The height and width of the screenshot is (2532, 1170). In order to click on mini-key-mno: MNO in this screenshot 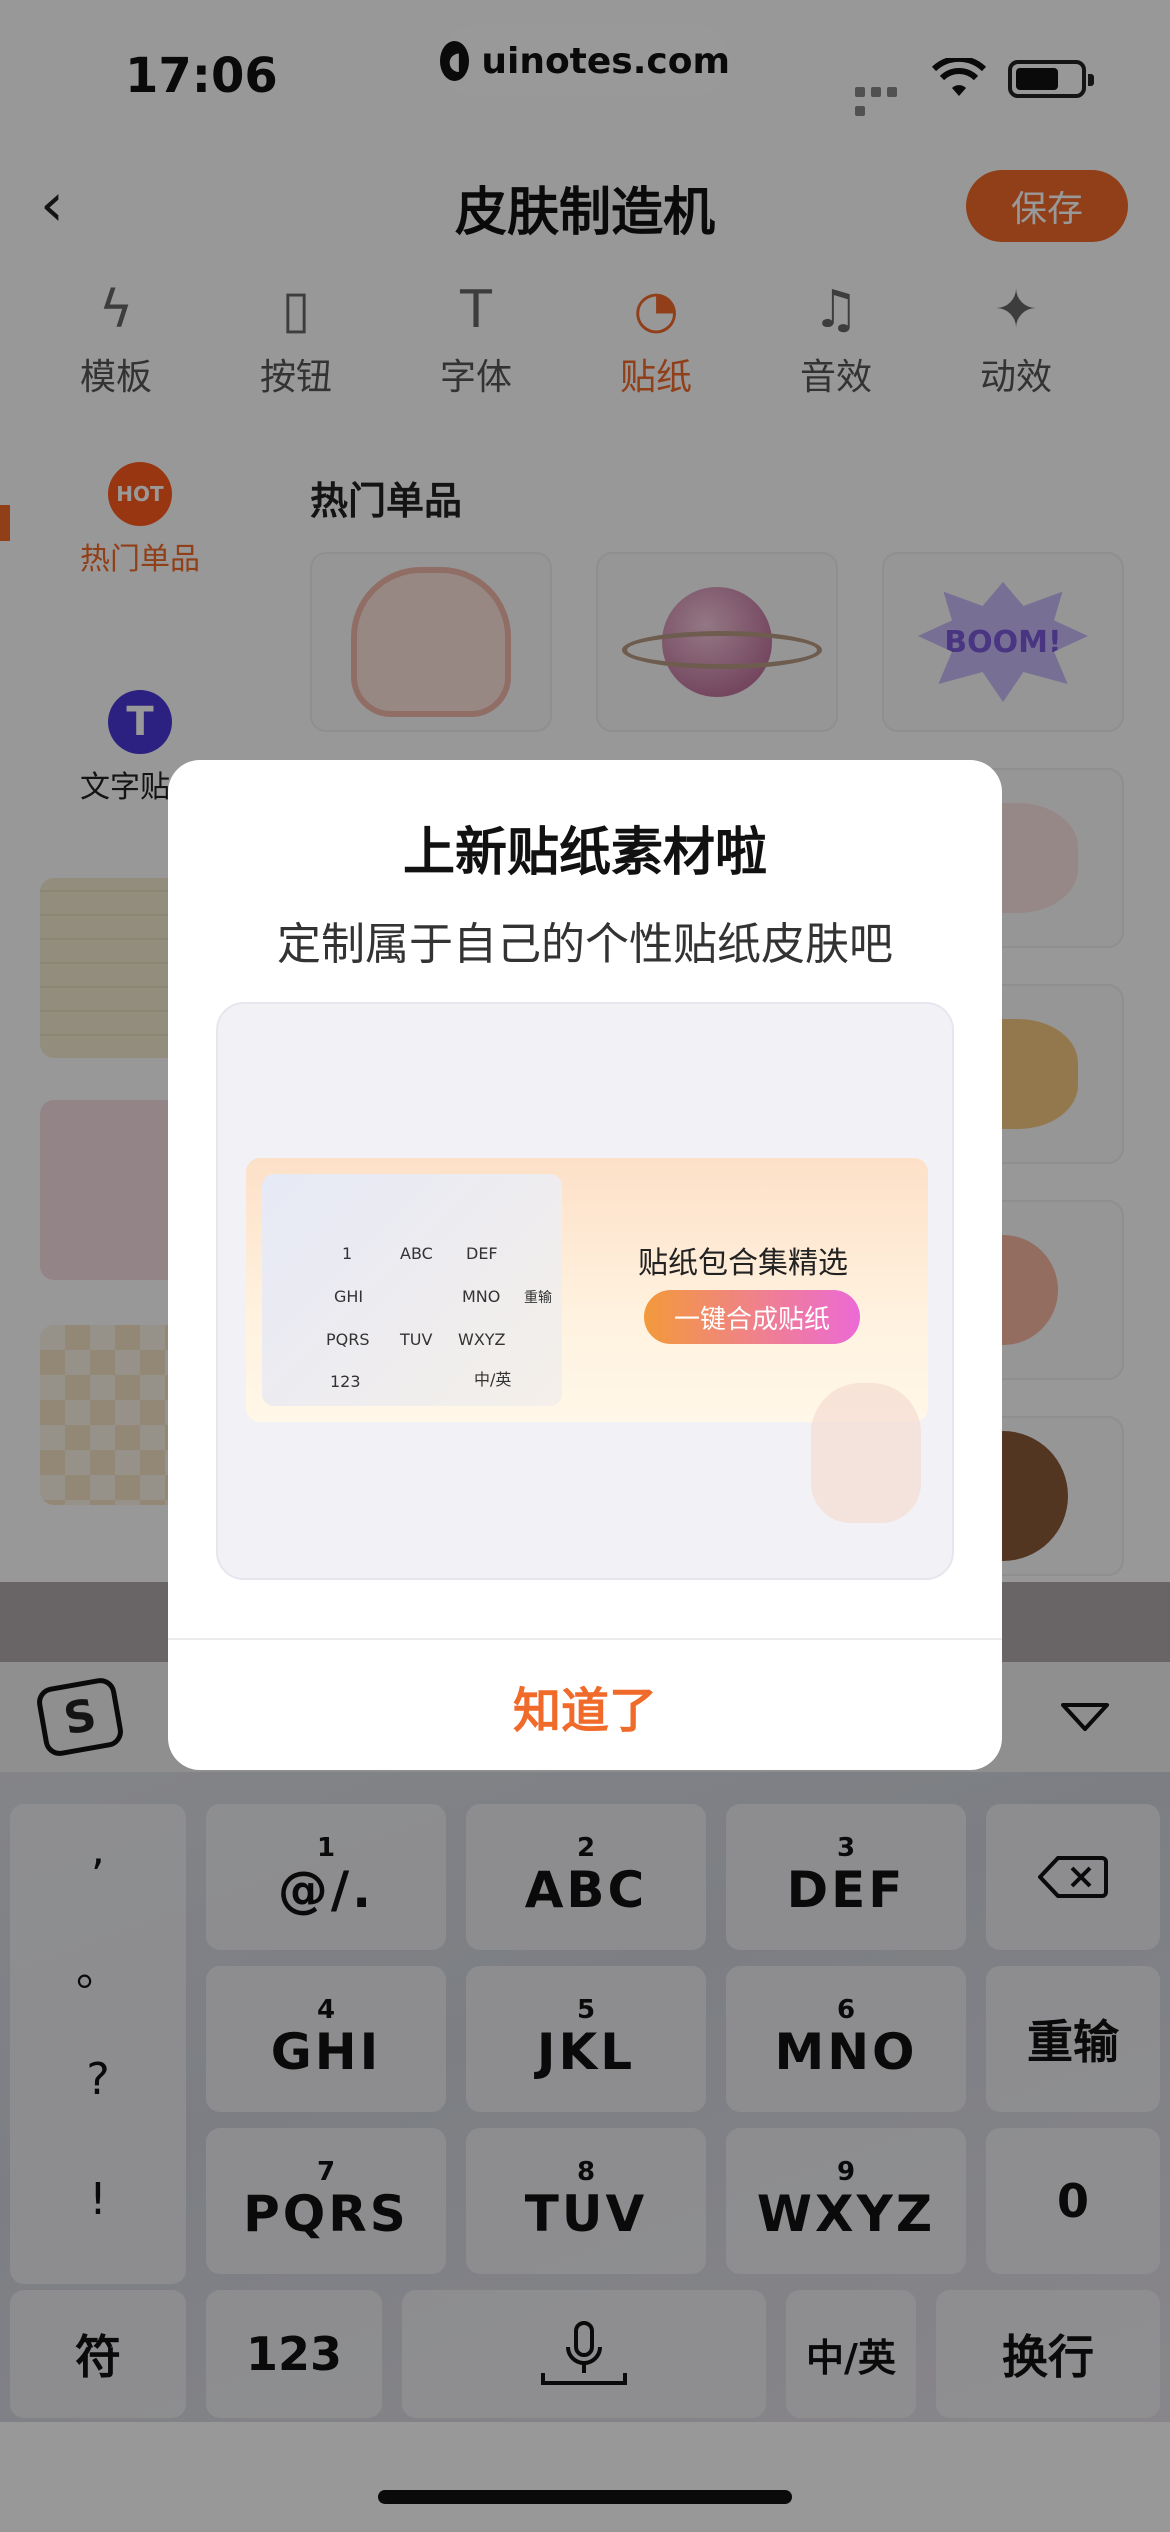, I will do `click(481, 1296)`.